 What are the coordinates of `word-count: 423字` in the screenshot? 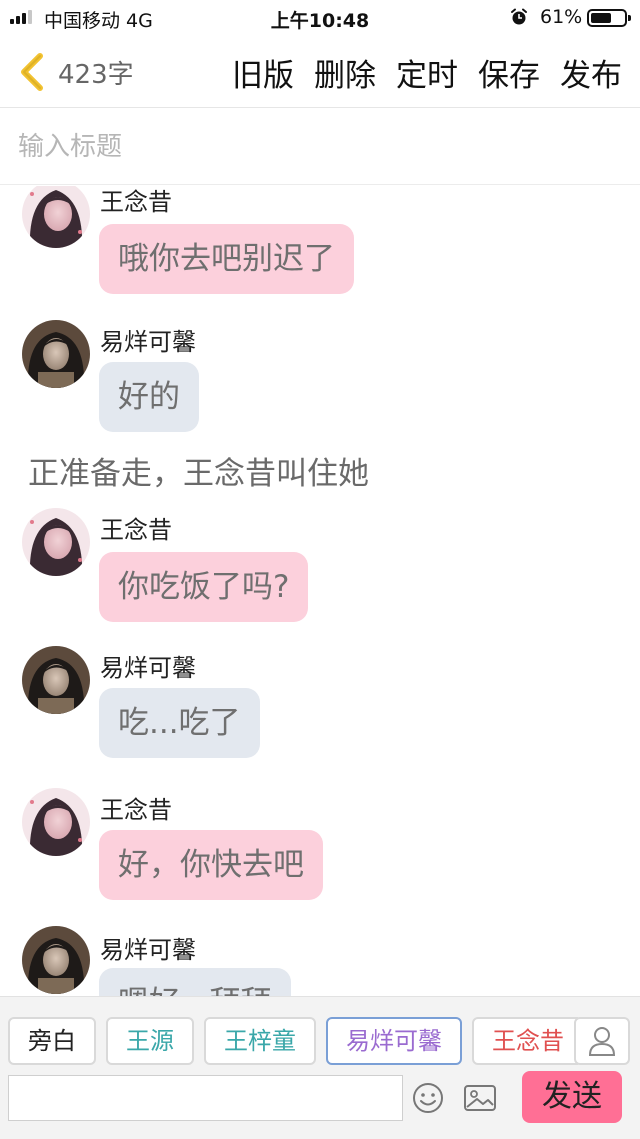 It's located at (96, 75).